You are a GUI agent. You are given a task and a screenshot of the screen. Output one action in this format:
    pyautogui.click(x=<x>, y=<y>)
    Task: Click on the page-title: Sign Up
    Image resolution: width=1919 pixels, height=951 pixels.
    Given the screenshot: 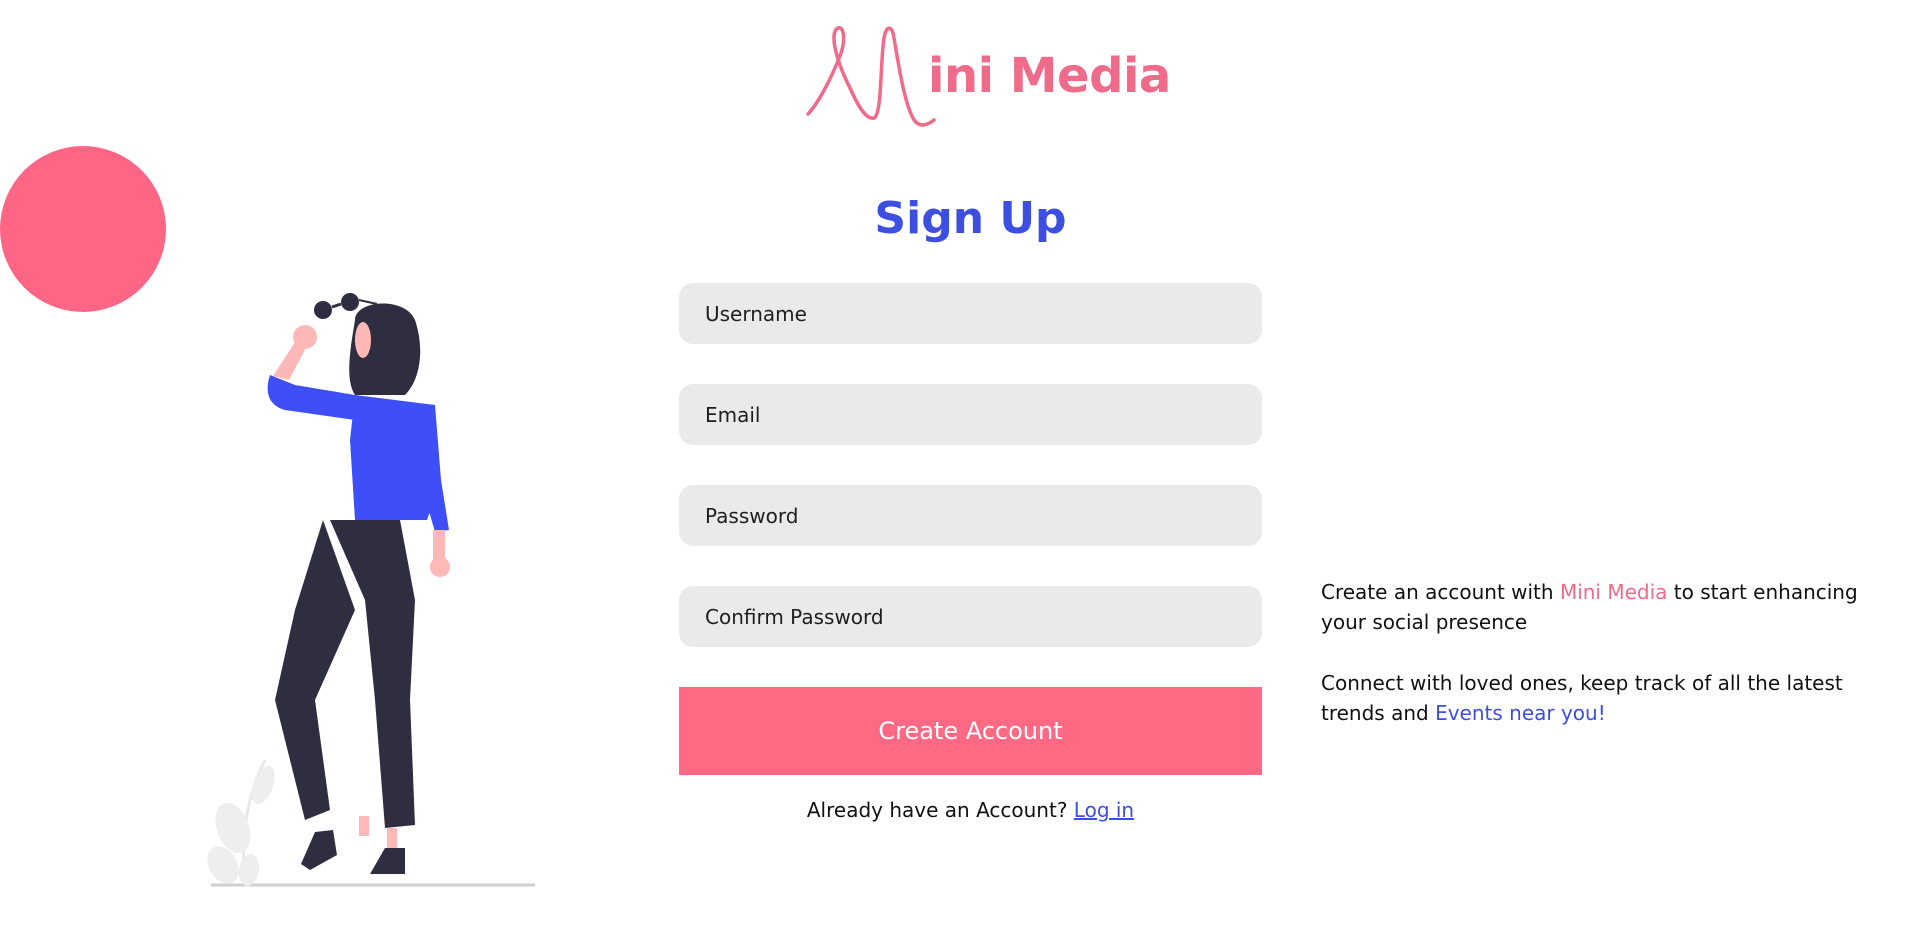 What is the action you would take?
    pyautogui.click(x=970, y=218)
    